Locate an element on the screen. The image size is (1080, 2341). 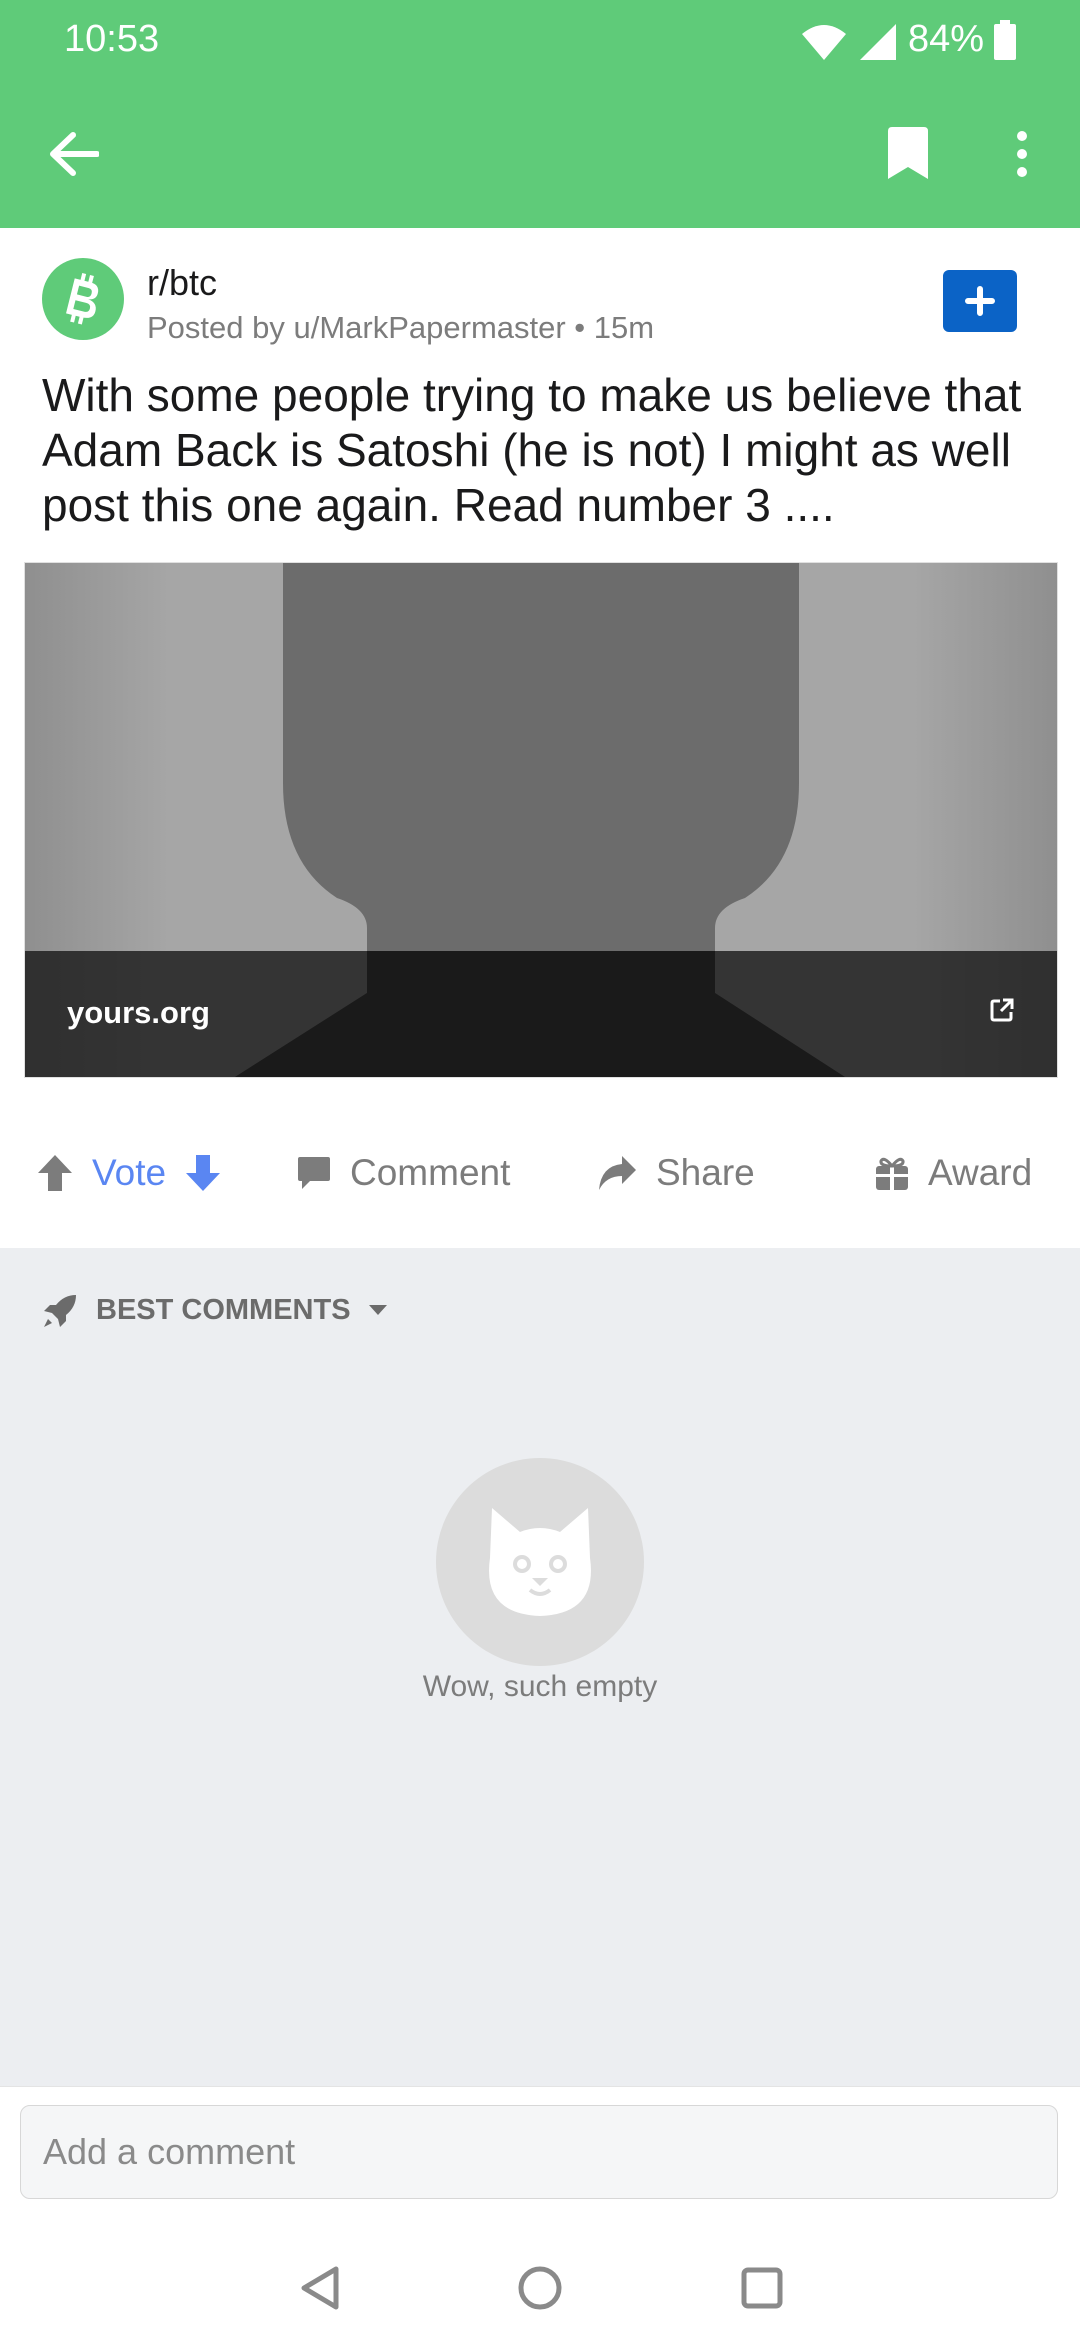
vote-label: Vote is located at coordinates (129, 1172).